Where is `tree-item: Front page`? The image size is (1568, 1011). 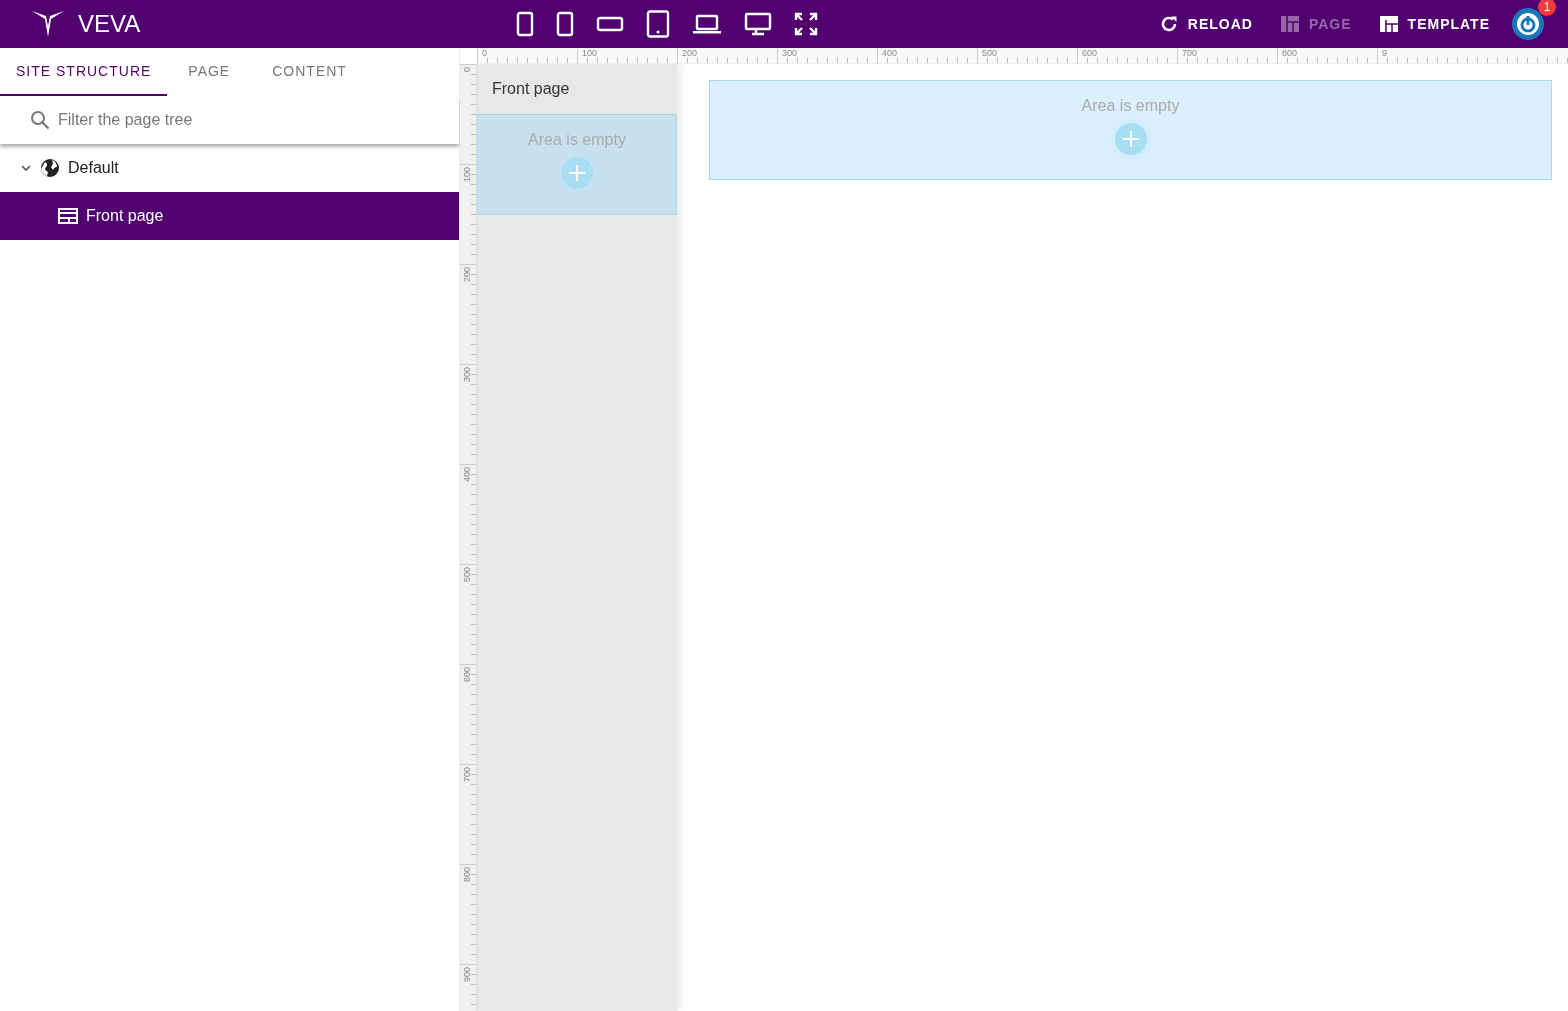 tree-item: Front page is located at coordinates (229, 216).